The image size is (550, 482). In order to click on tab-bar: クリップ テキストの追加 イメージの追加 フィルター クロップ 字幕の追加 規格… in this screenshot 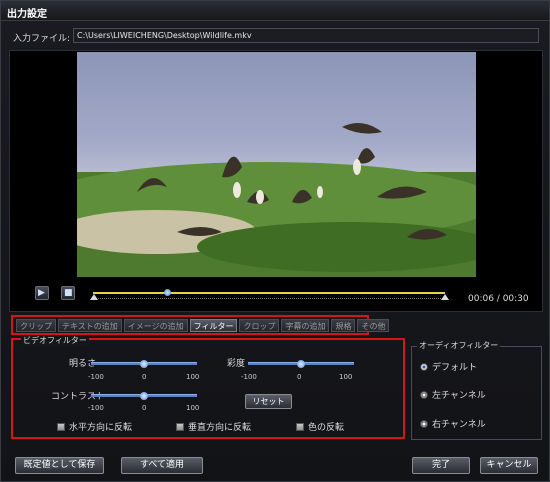, I will do `click(200, 325)`.